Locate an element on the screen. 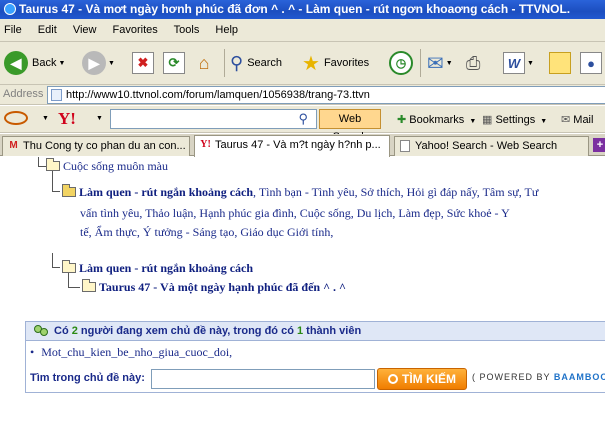 This screenshot has height=429, width=605. viewers-middle: người đang xem chủ đề này, trong đó có is located at coordinates (187, 331).